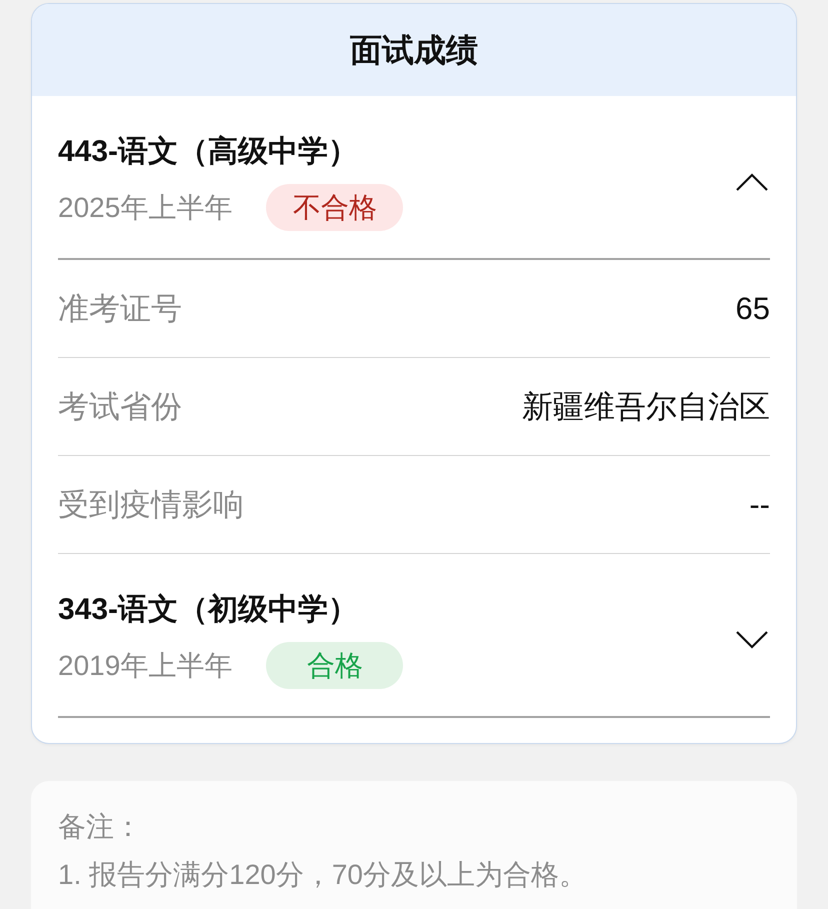 The height and width of the screenshot is (909, 828). Describe the element at coordinates (322, 875) in the screenshot. I see `notes-text: 1. 报告分满分120分，70分及以上为合格。` at that location.